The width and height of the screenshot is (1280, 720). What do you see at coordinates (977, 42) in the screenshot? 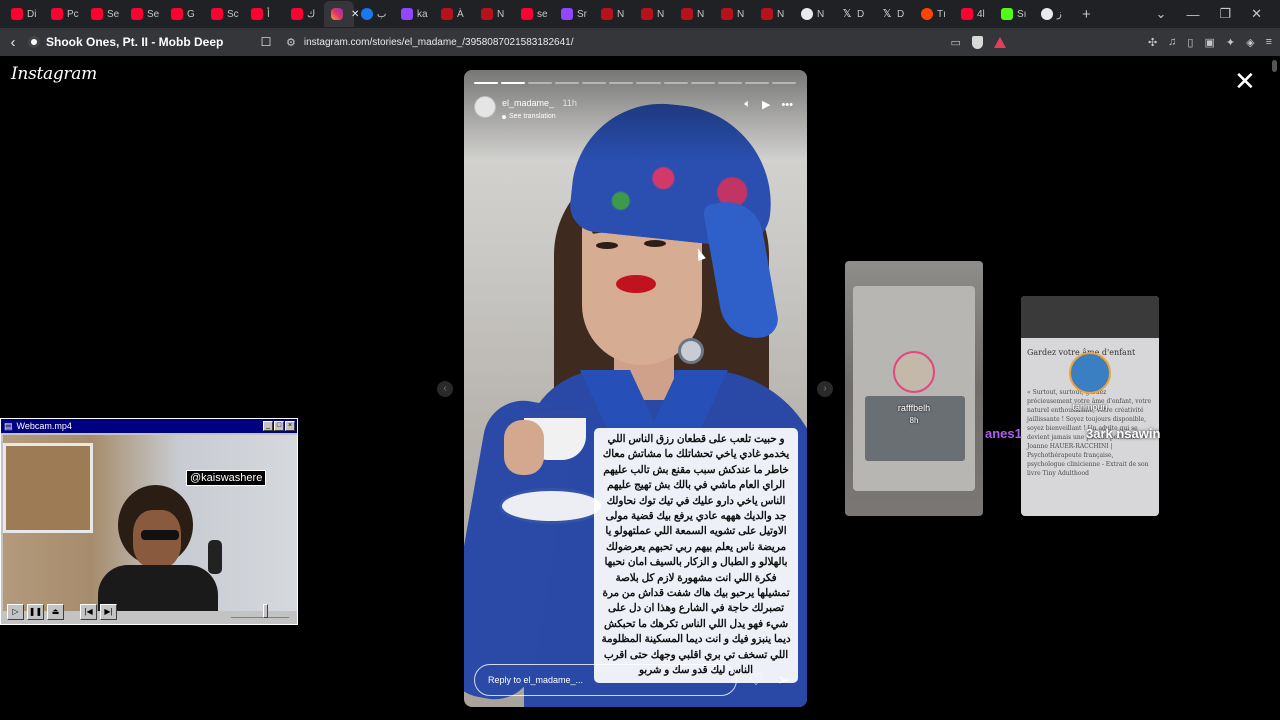
I see `brave-shield-icon` at bounding box center [977, 42].